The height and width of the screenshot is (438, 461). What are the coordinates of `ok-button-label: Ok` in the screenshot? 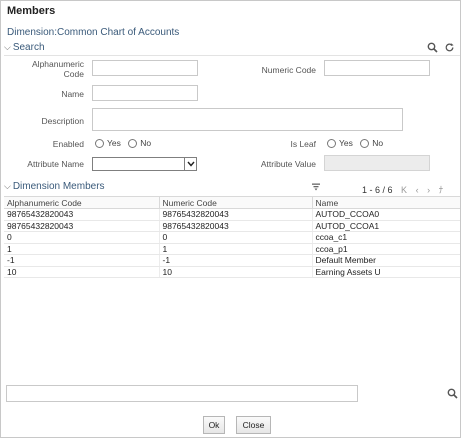 It's located at (214, 425).